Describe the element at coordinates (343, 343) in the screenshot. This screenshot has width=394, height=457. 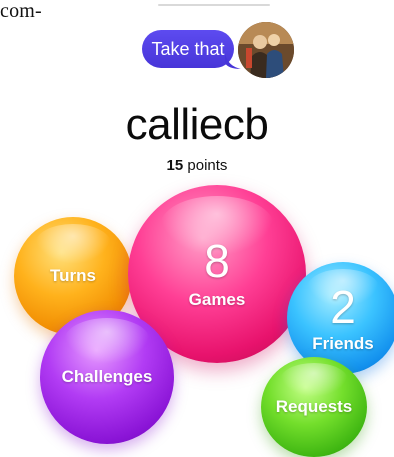
I see `friends-label: Friends` at that location.